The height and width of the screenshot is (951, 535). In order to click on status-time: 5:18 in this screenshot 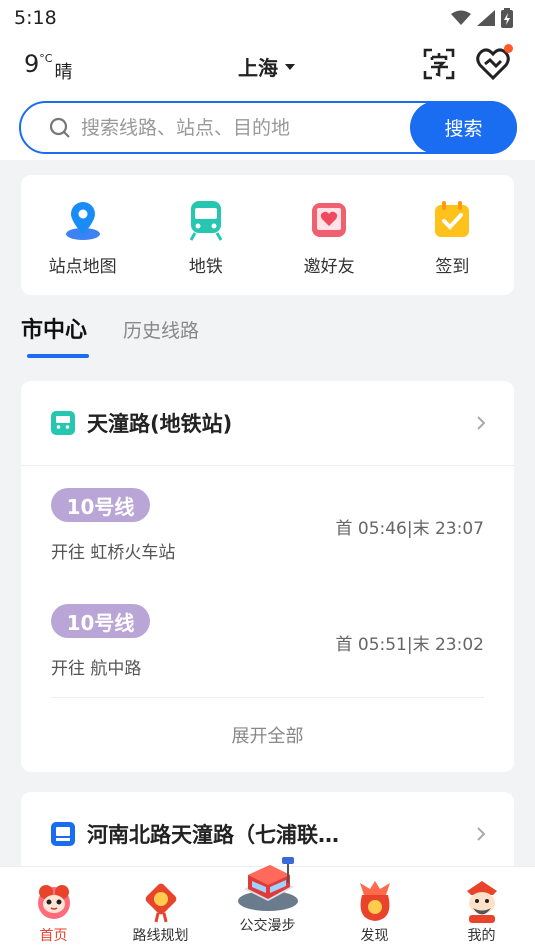, I will do `click(35, 18)`.